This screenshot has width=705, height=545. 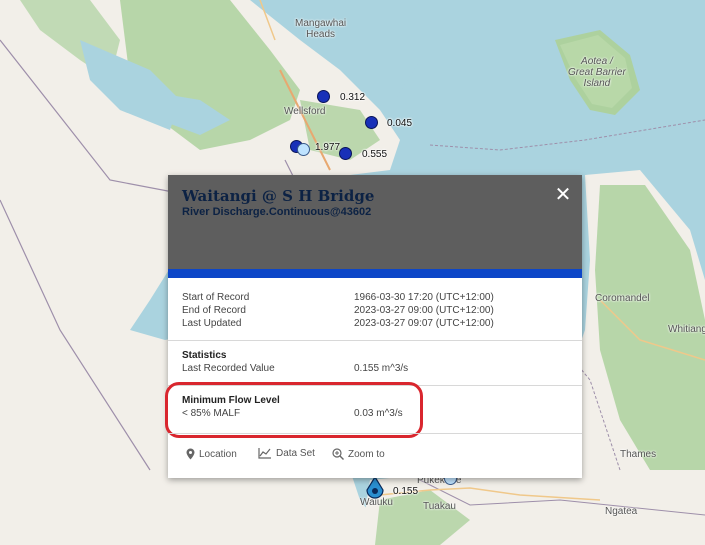 I want to click on zoom-in-icon, so click(x=338, y=454).